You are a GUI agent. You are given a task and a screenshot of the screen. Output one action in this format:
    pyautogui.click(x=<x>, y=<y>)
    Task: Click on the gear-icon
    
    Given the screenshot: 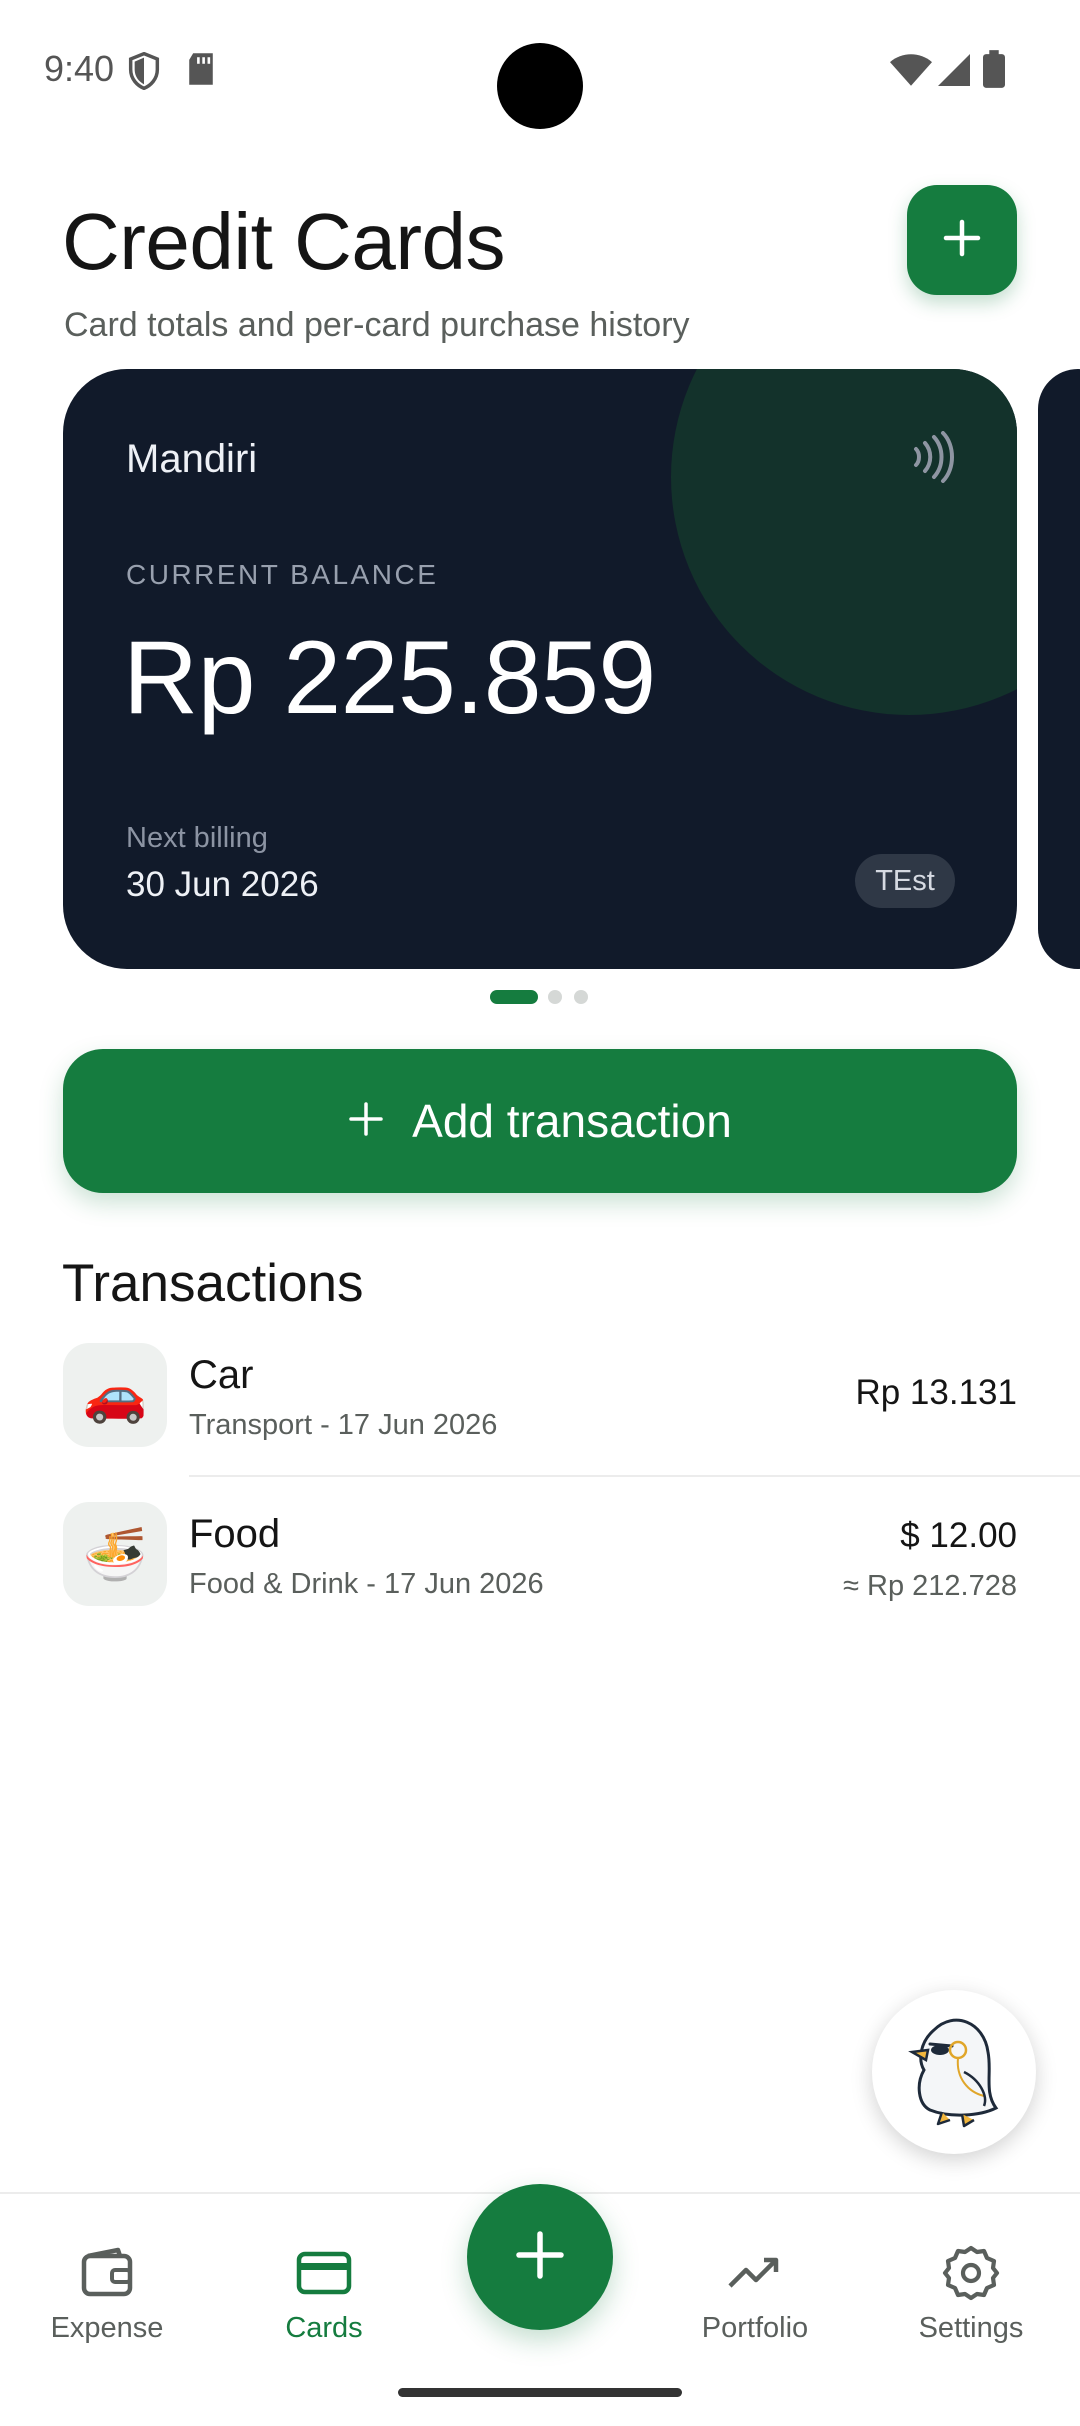 What is the action you would take?
    pyautogui.click(x=971, y=2273)
    